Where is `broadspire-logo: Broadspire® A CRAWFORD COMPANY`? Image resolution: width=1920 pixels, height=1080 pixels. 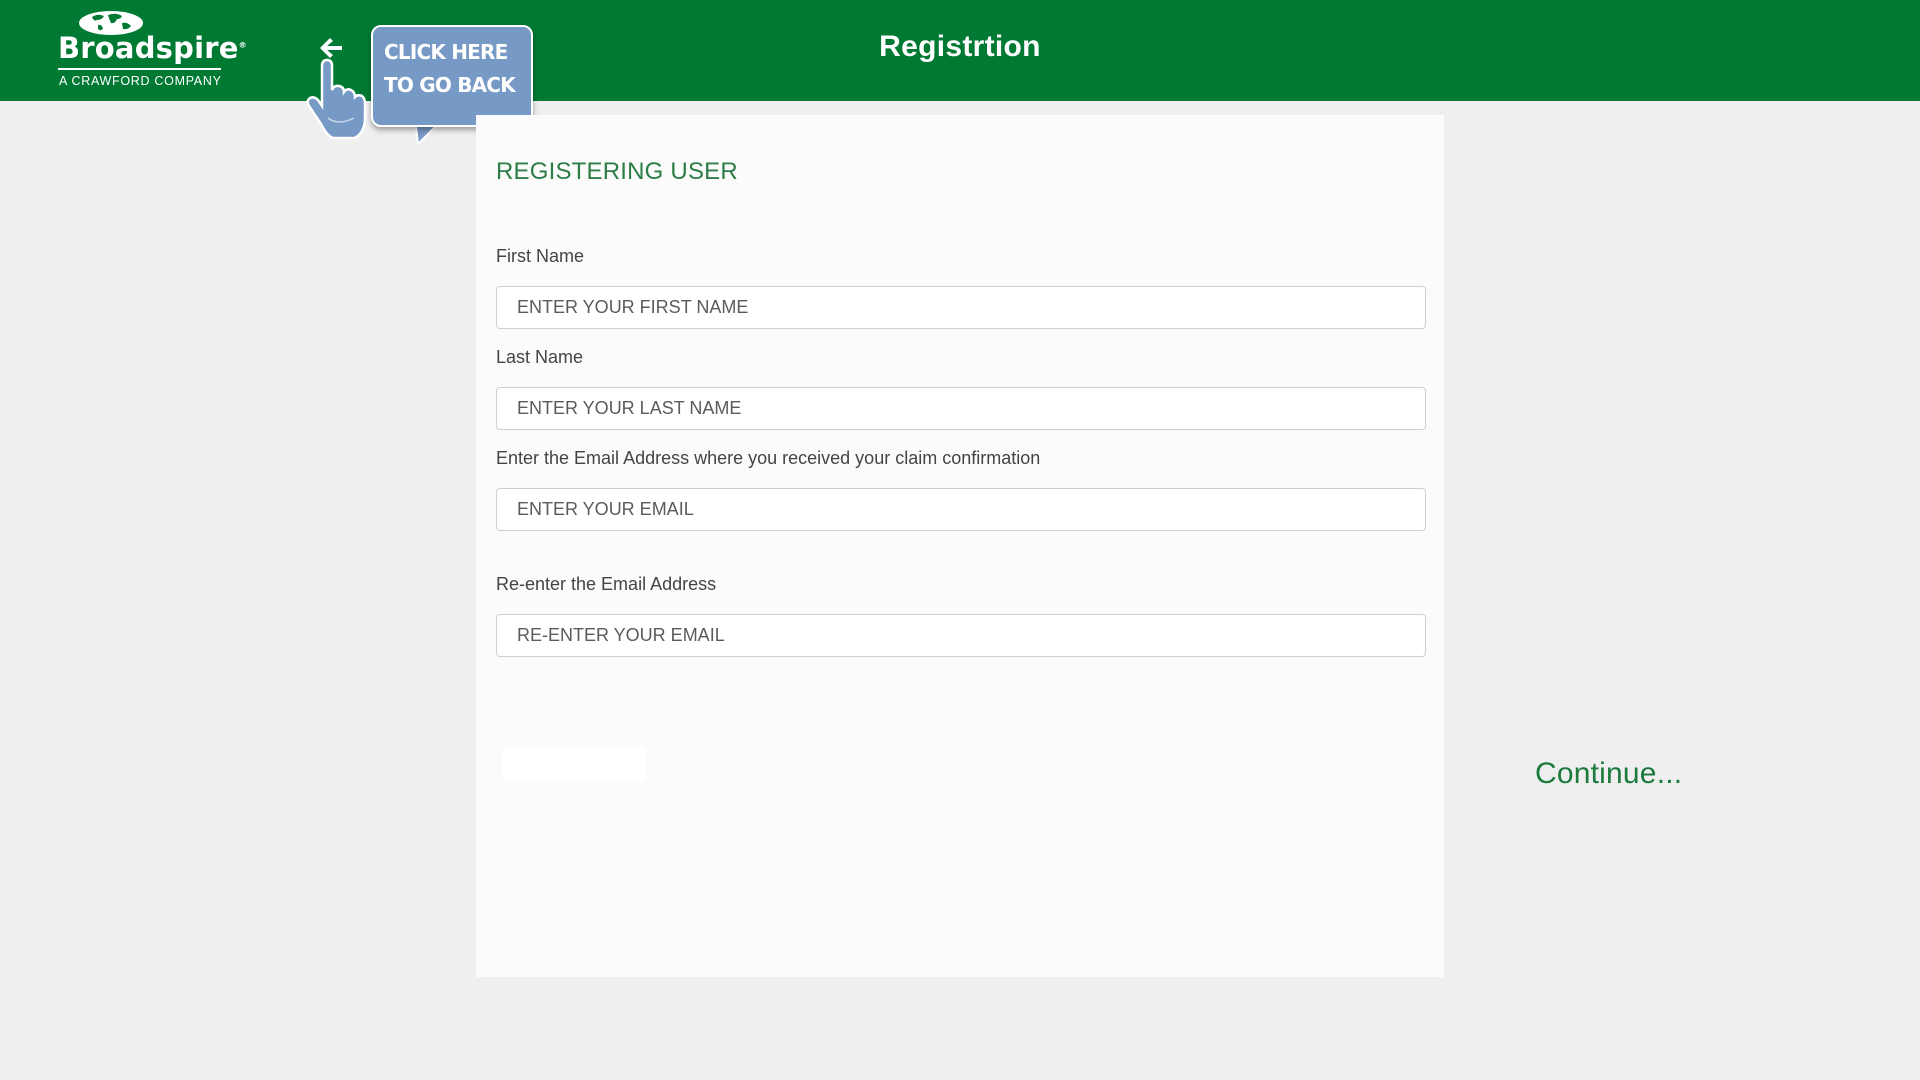
broadspire-logo: Broadspire® A CRAWFORD COMPANY is located at coordinates (152, 50).